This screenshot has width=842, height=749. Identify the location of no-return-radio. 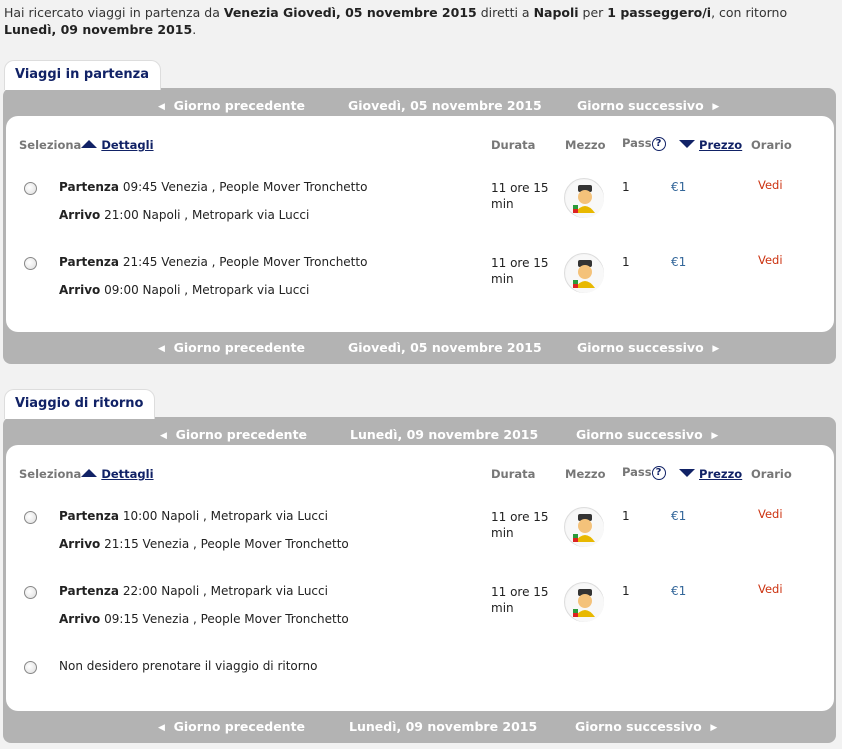
(30, 667).